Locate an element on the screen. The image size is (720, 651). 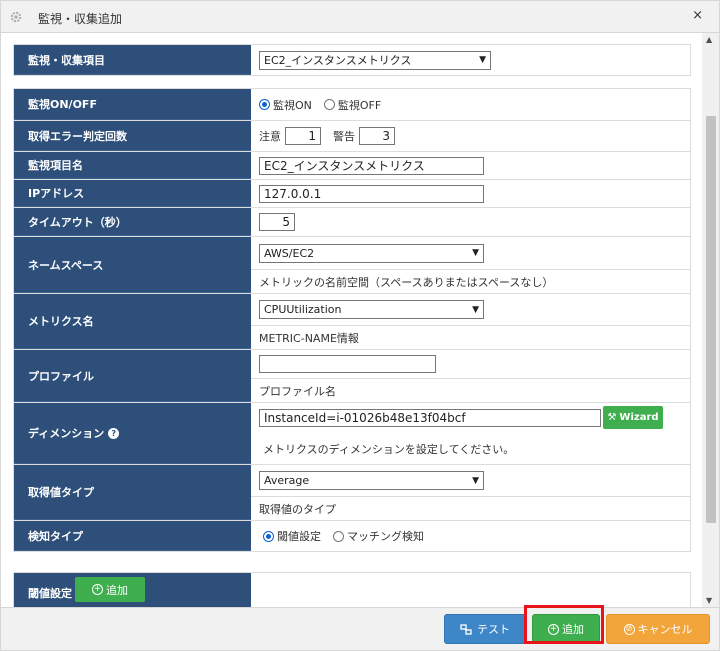
monitor-onoff-row: 監視ON/OFF 監視ON 監視OFF is located at coordinates (352, 105).